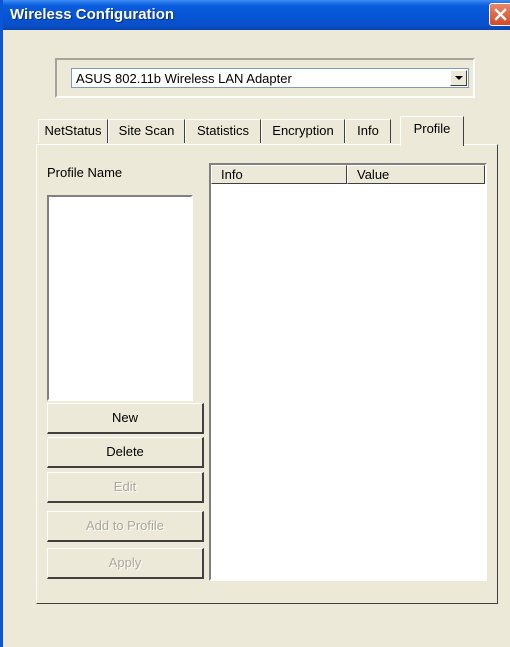  What do you see at coordinates (146, 131) in the screenshot?
I see `tab-site-scan: Site Scan` at bounding box center [146, 131].